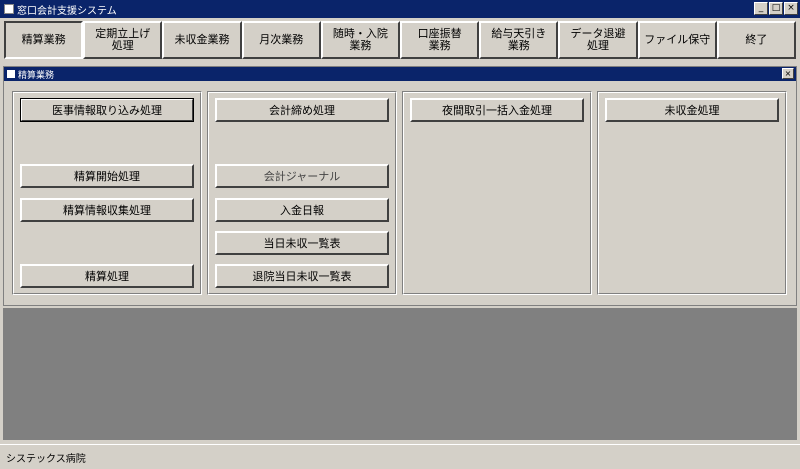 Image resolution: width=800 pixels, height=469 pixels. I want to click on menu-exit: 終了, so click(756, 40).